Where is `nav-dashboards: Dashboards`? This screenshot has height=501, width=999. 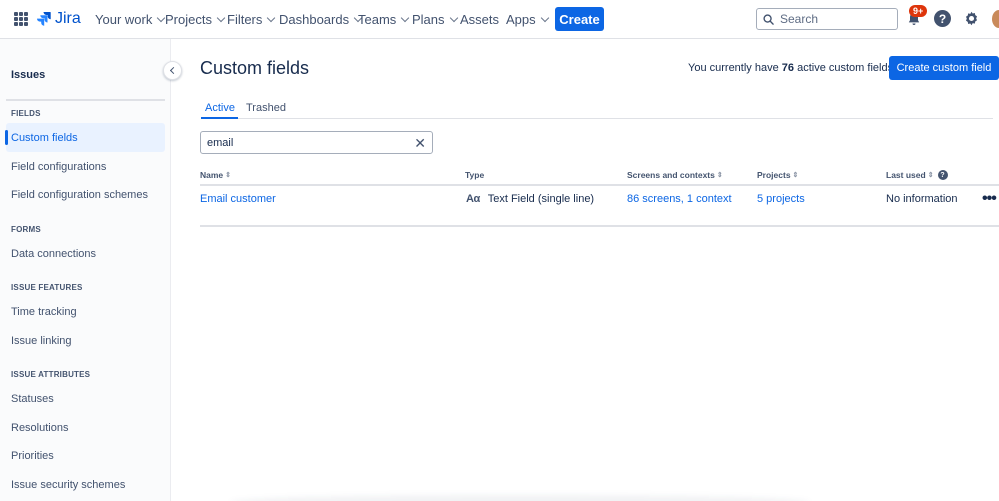 nav-dashboards: Dashboards is located at coordinates (320, 19).